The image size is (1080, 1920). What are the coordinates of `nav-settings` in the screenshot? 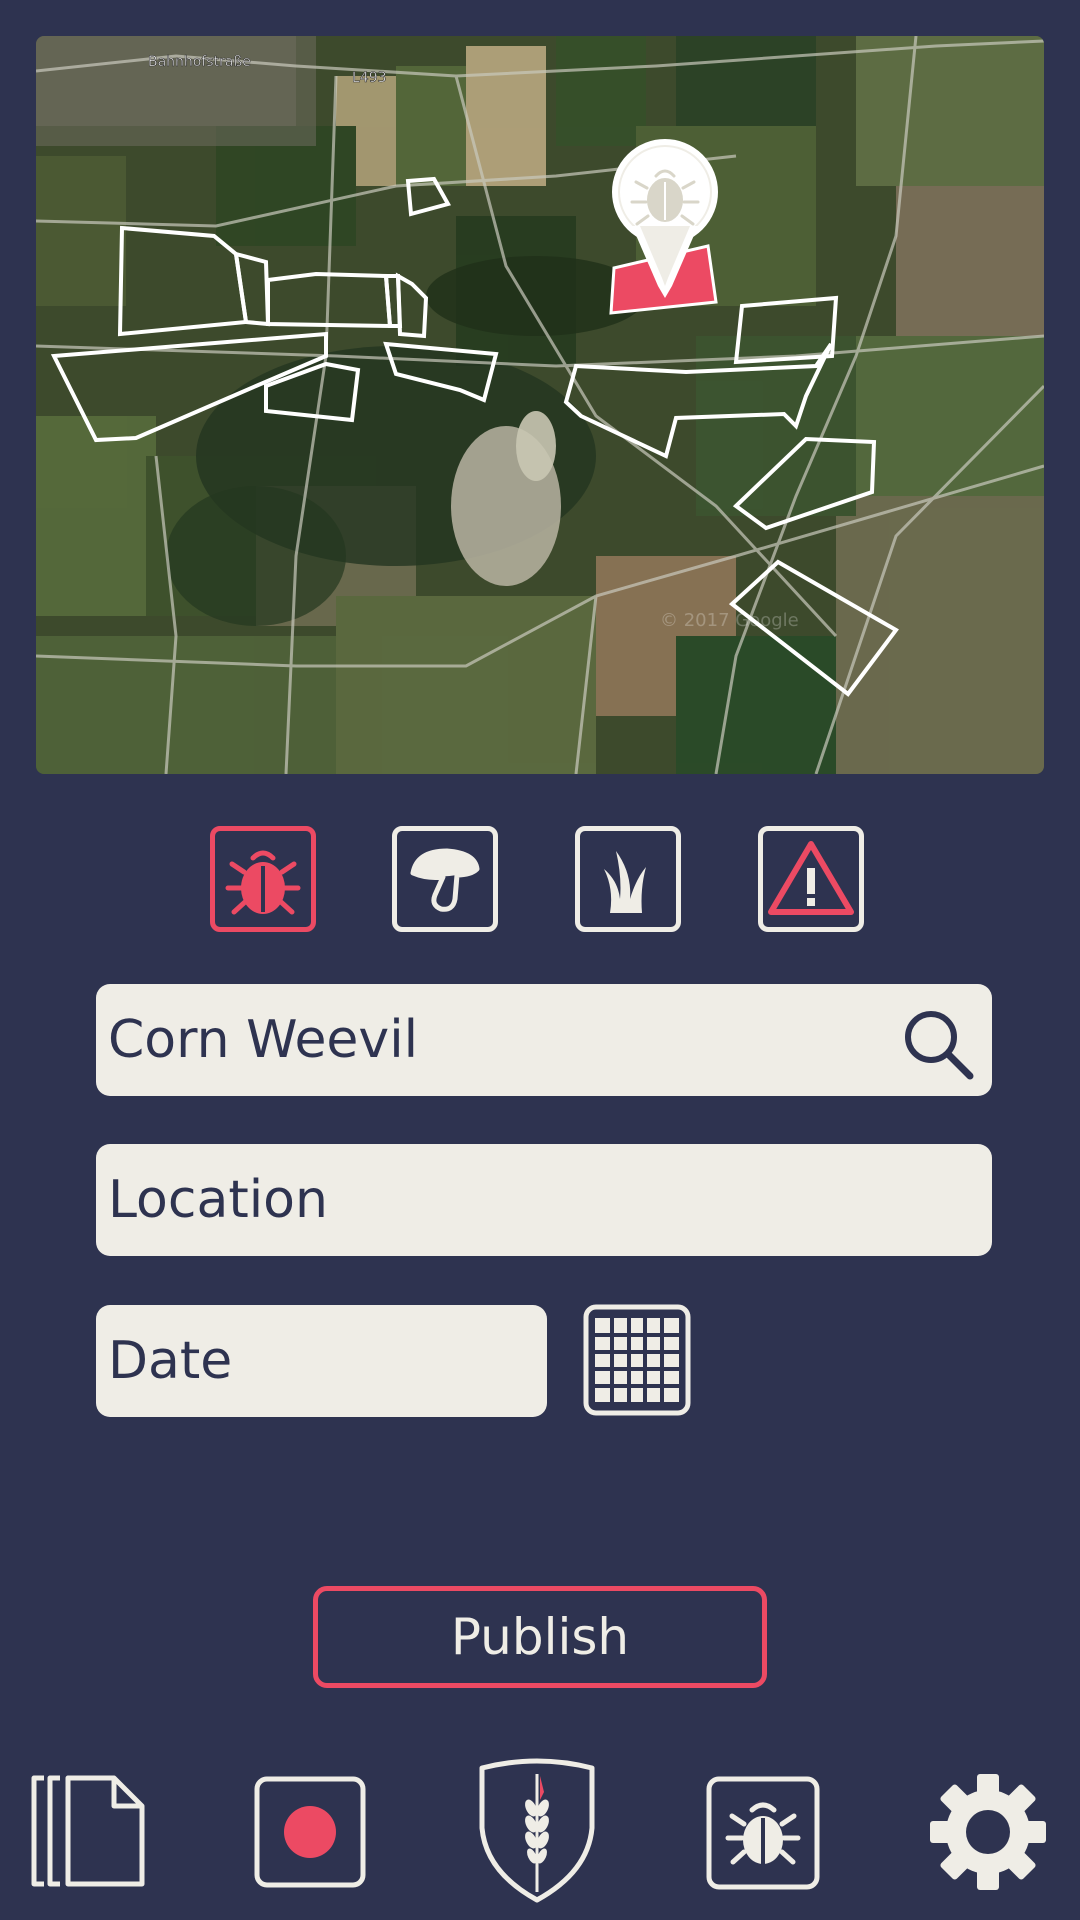 It's located at (988, 1832).